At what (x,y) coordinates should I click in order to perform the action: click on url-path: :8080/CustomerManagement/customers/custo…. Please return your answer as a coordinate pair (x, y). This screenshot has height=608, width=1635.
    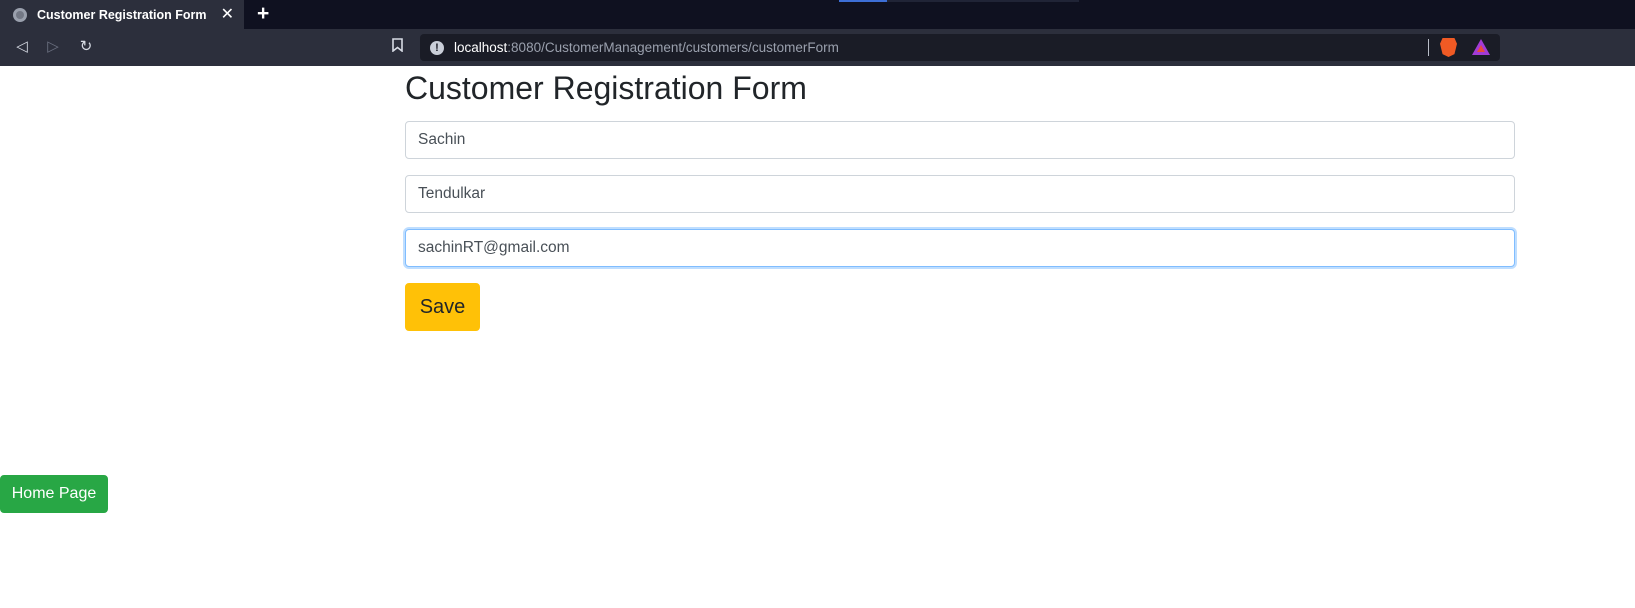
    Looking at the image, I should click on (673, 47).